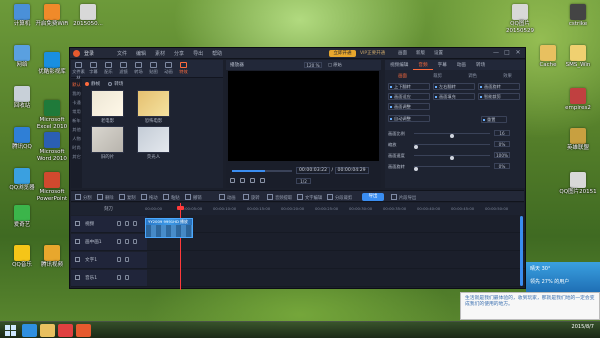 The image size is (600, 338). Describe the element at coordinates (83, 197) in the screenshot. I see `tool-split: 分割` at that location.